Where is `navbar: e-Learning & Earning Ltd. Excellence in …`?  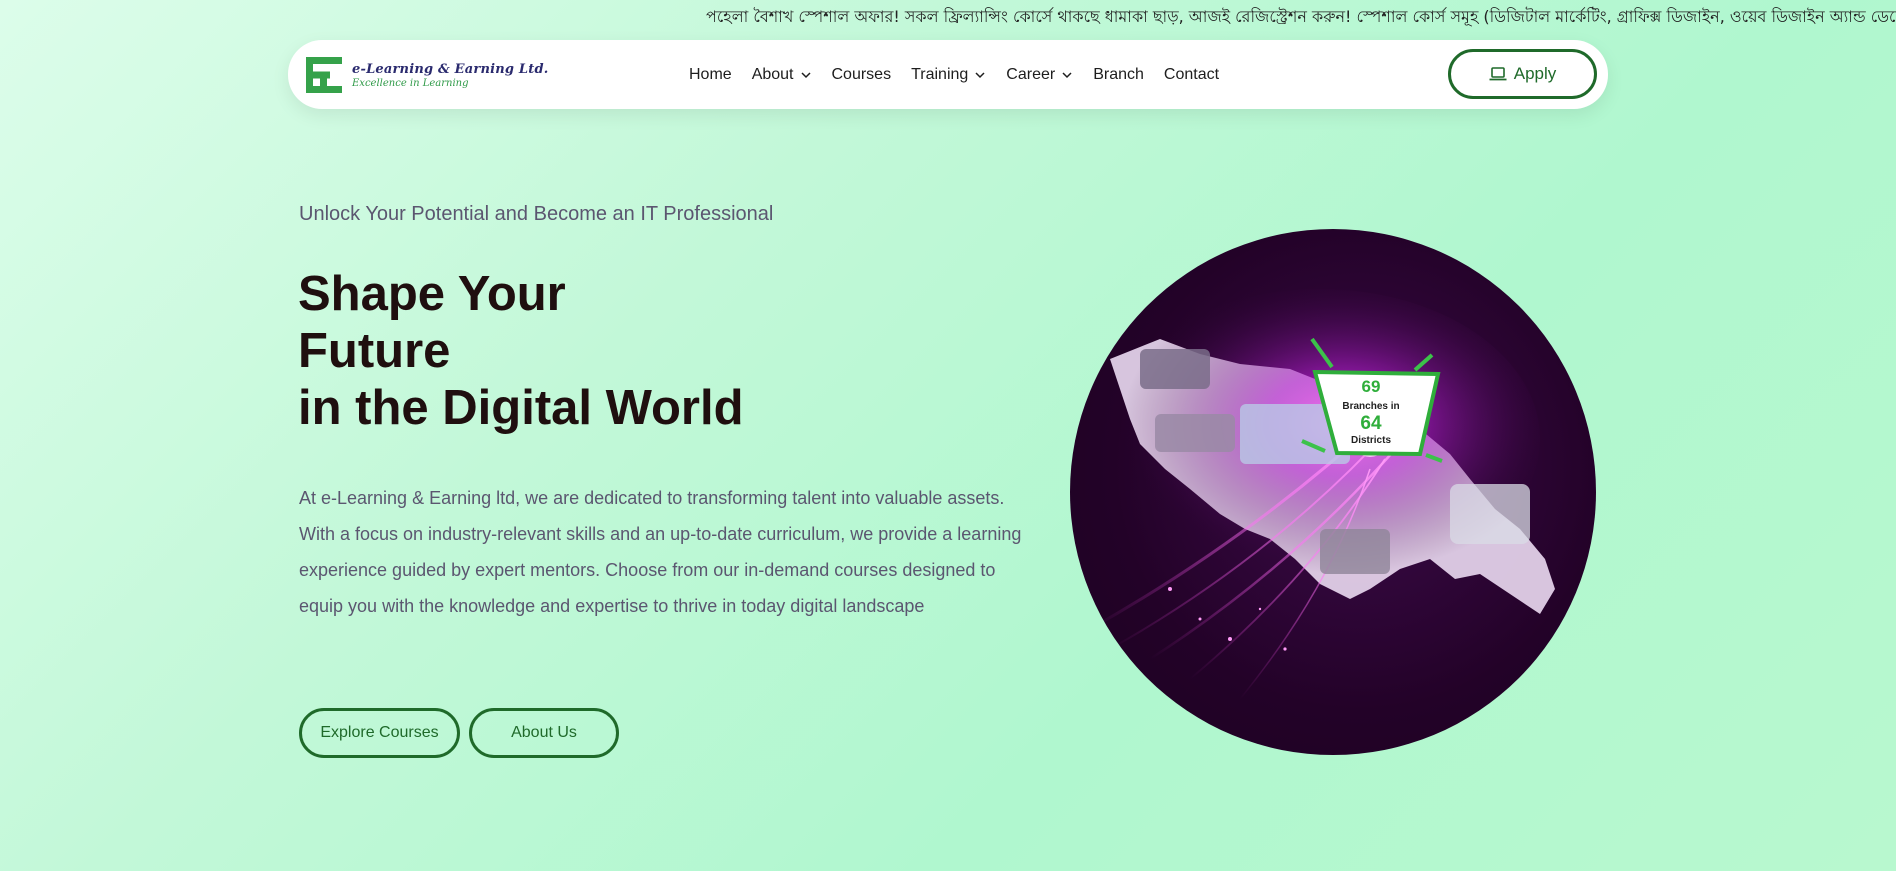 navbar: e-Learning & Earning Ltd. Excellence in … is located at coordinates (948, 74).